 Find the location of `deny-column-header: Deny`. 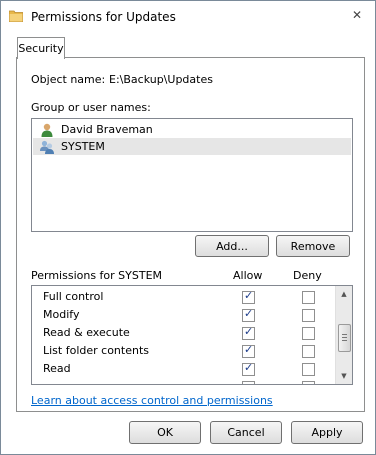

deny-column-header: Deny is located at coordinates (307, 275).